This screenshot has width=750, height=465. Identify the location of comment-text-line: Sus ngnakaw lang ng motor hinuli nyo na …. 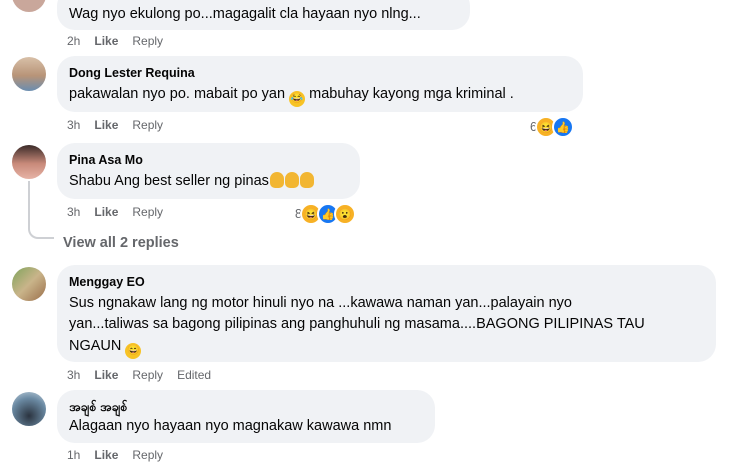
(320, 303).